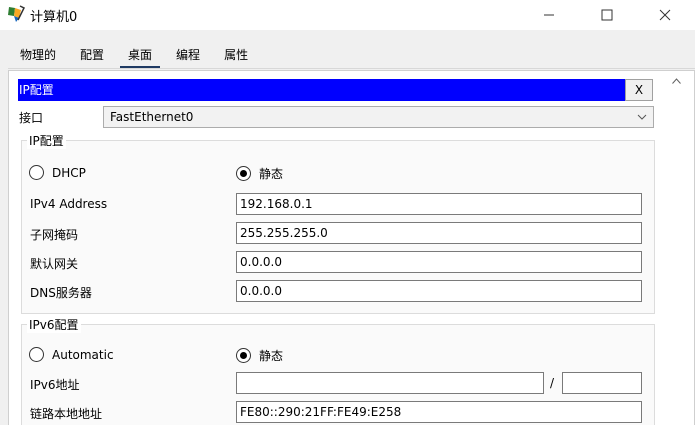 This screenshot has width=695, height=425. I want to click on scroll-up-arrow, so click(676, 81).